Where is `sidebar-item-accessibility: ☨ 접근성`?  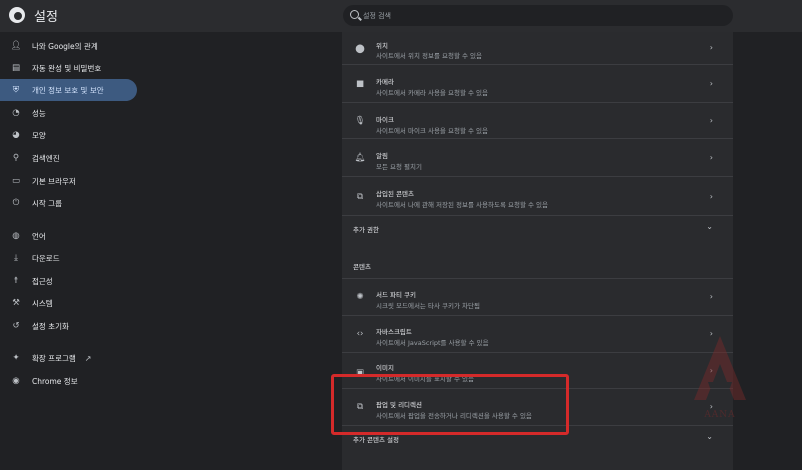
sidebar-item-accessibility: ☨ 접근성 is located at coordinates (68, 281).